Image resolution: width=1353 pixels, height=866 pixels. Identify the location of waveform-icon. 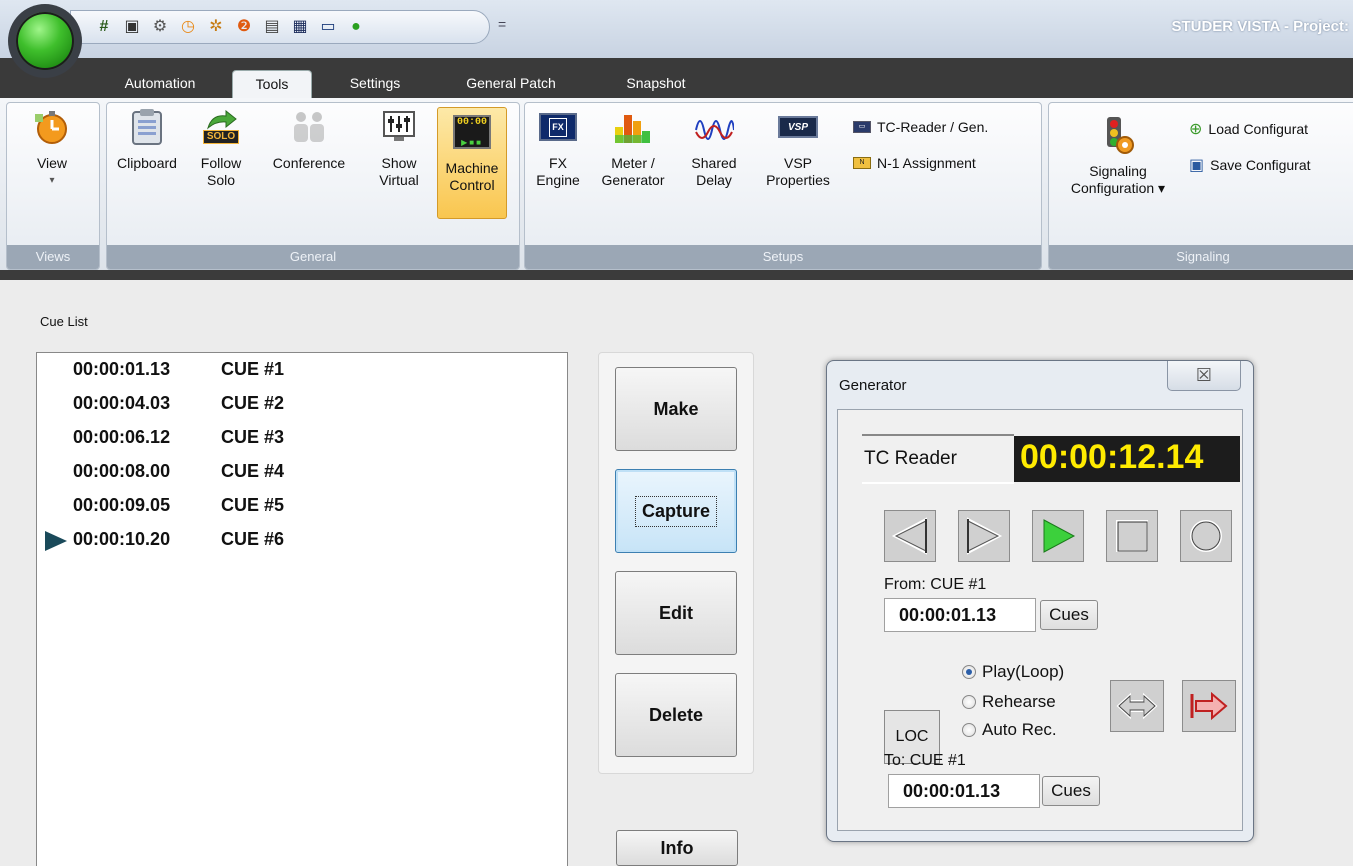
(714, 127).